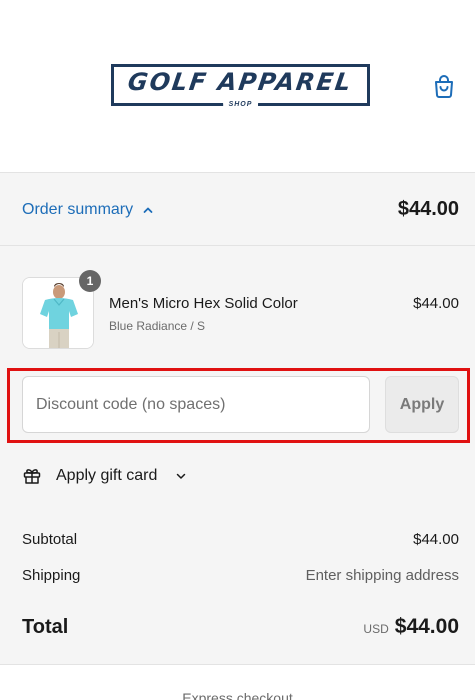 This screenshot has height=700, width=475. Describe the element at coordinates (237, 209) in the screenshot. I see `order-summary-bar: Order summary $44.00` at that location.